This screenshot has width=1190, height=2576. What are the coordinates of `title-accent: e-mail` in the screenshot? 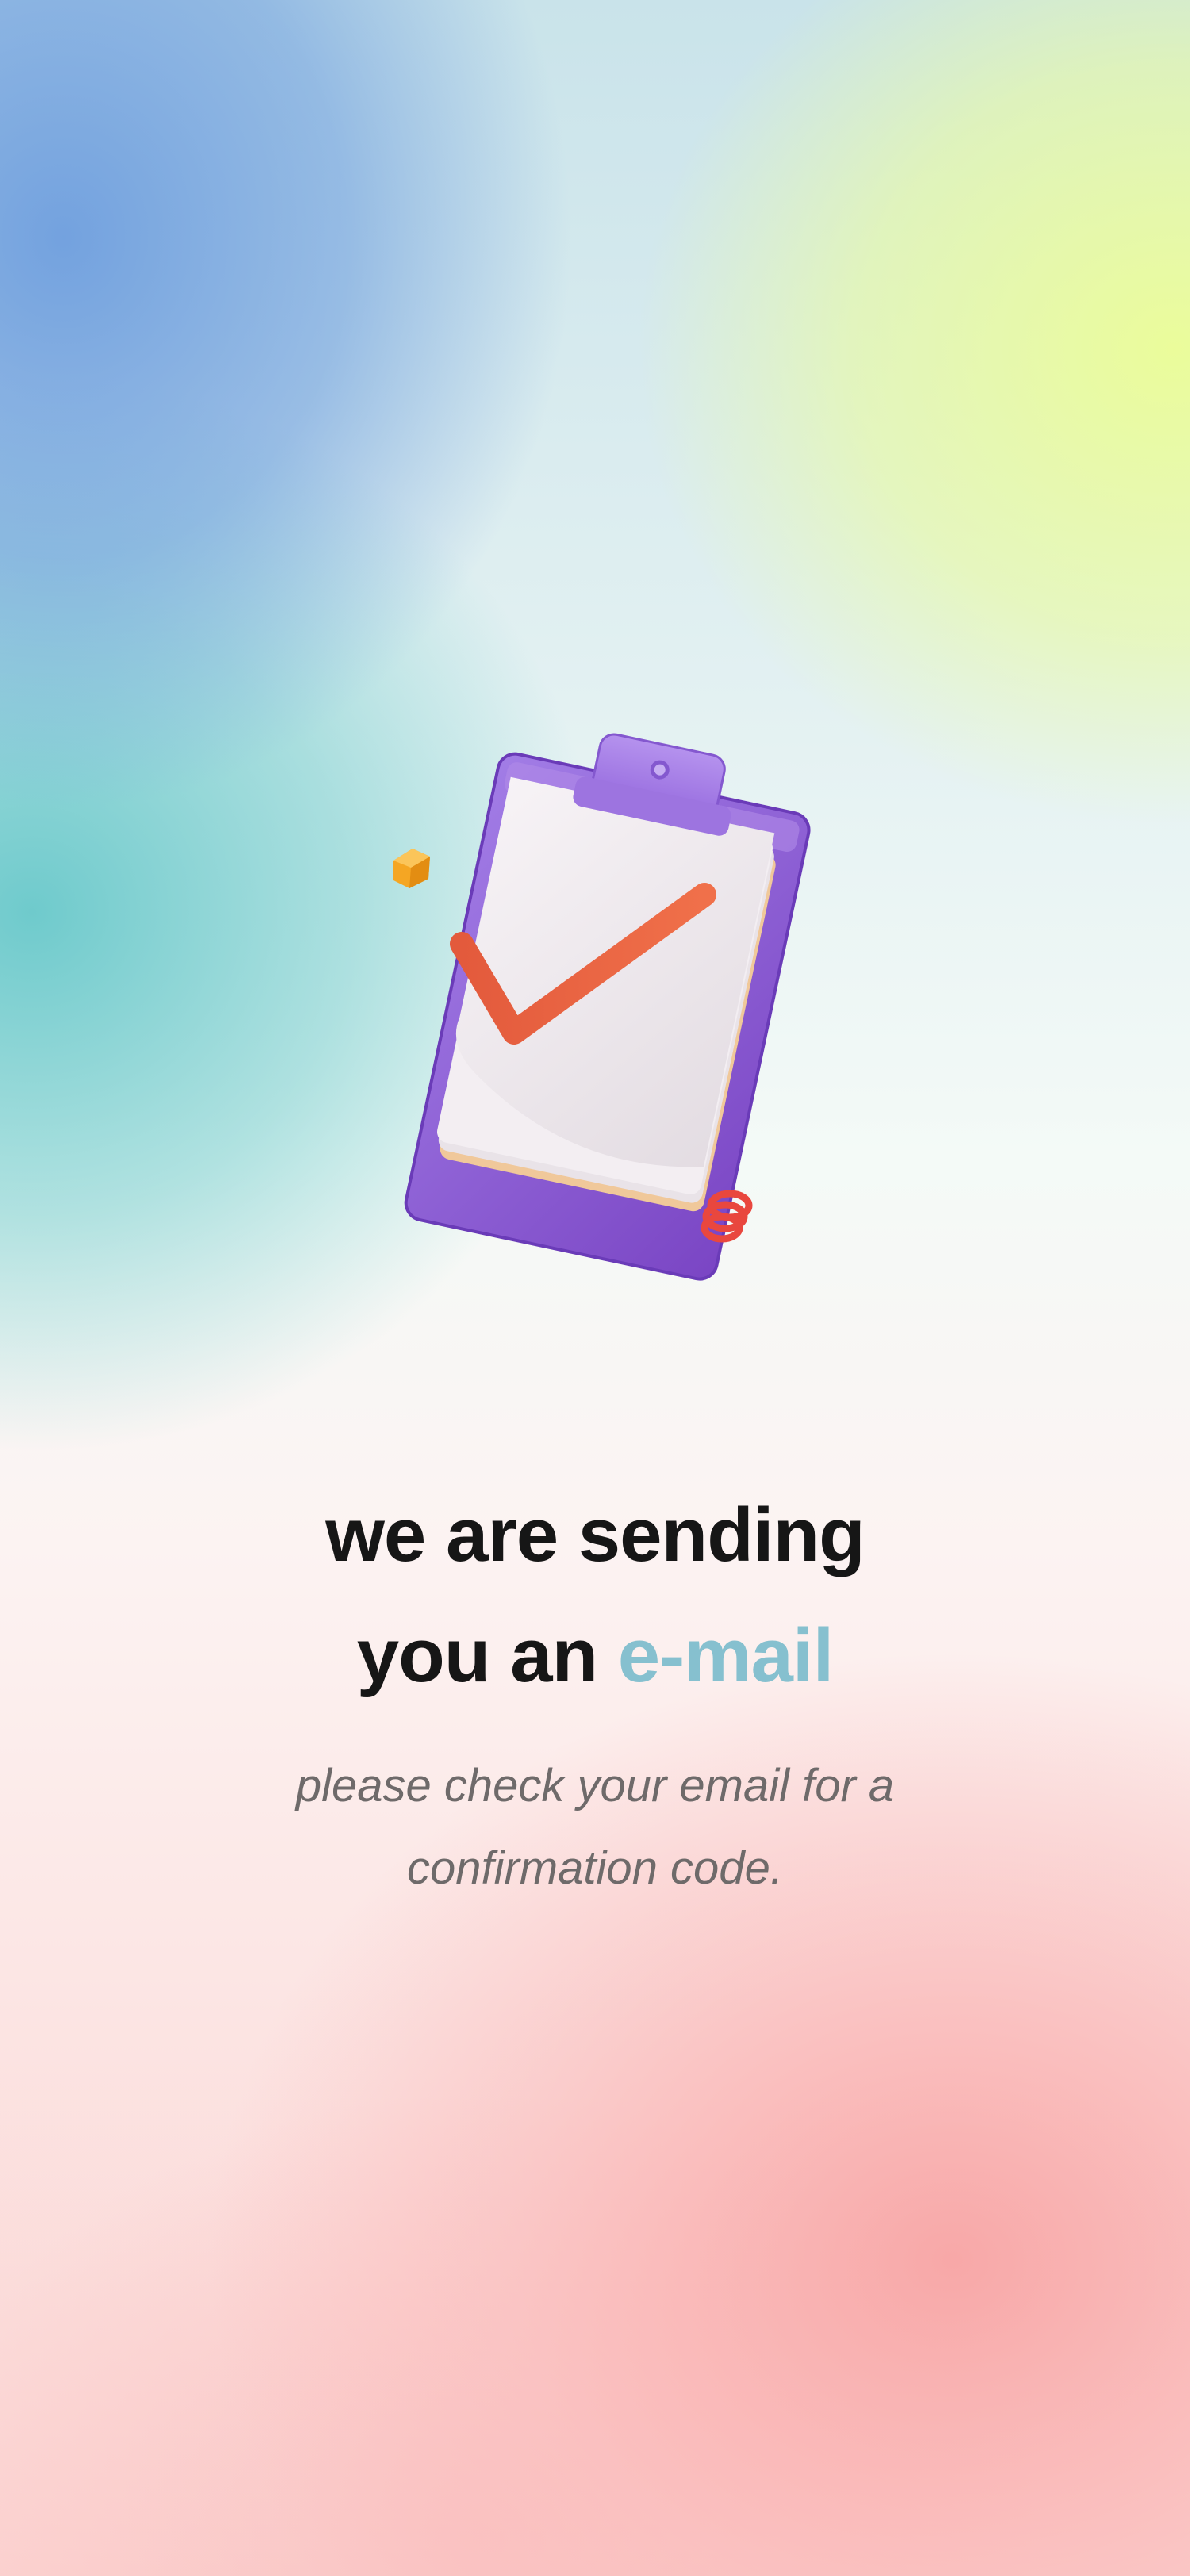 It's located at (725, 1656).